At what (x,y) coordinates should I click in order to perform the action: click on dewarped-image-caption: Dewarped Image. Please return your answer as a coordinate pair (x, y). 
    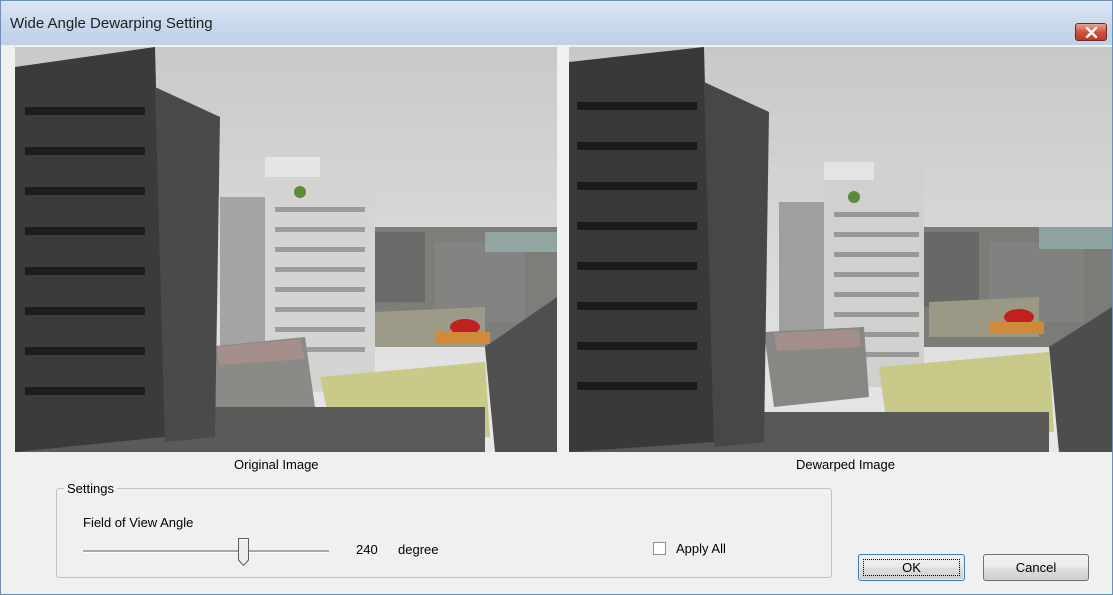
    Looking at the image, I should click on (845, 464).